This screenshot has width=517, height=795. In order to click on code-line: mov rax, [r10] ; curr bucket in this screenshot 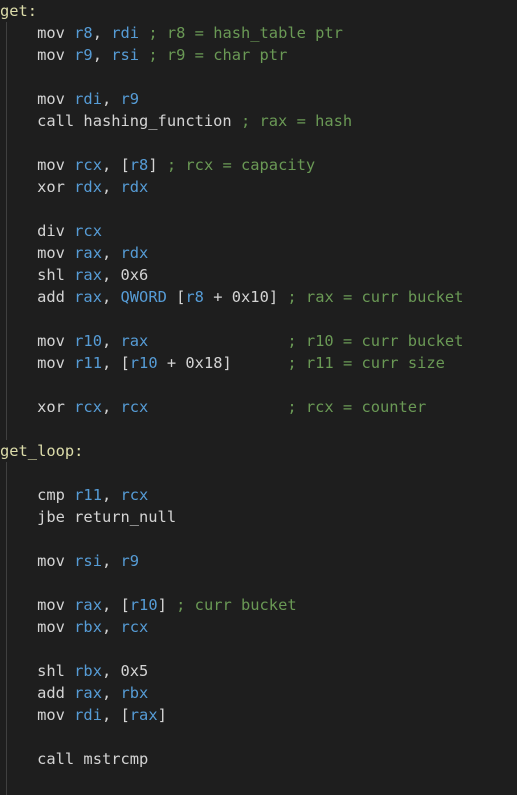, I will do `click(148, 605)`.